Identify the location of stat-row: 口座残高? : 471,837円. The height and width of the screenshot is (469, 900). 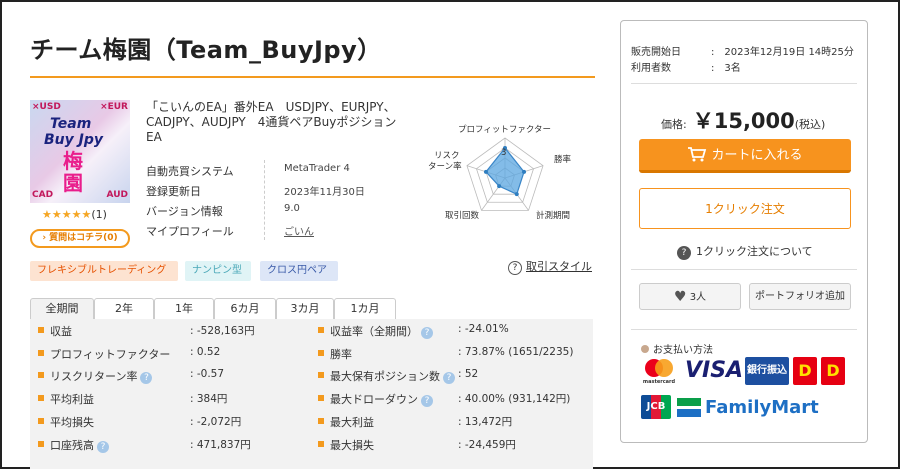
(178, 445).